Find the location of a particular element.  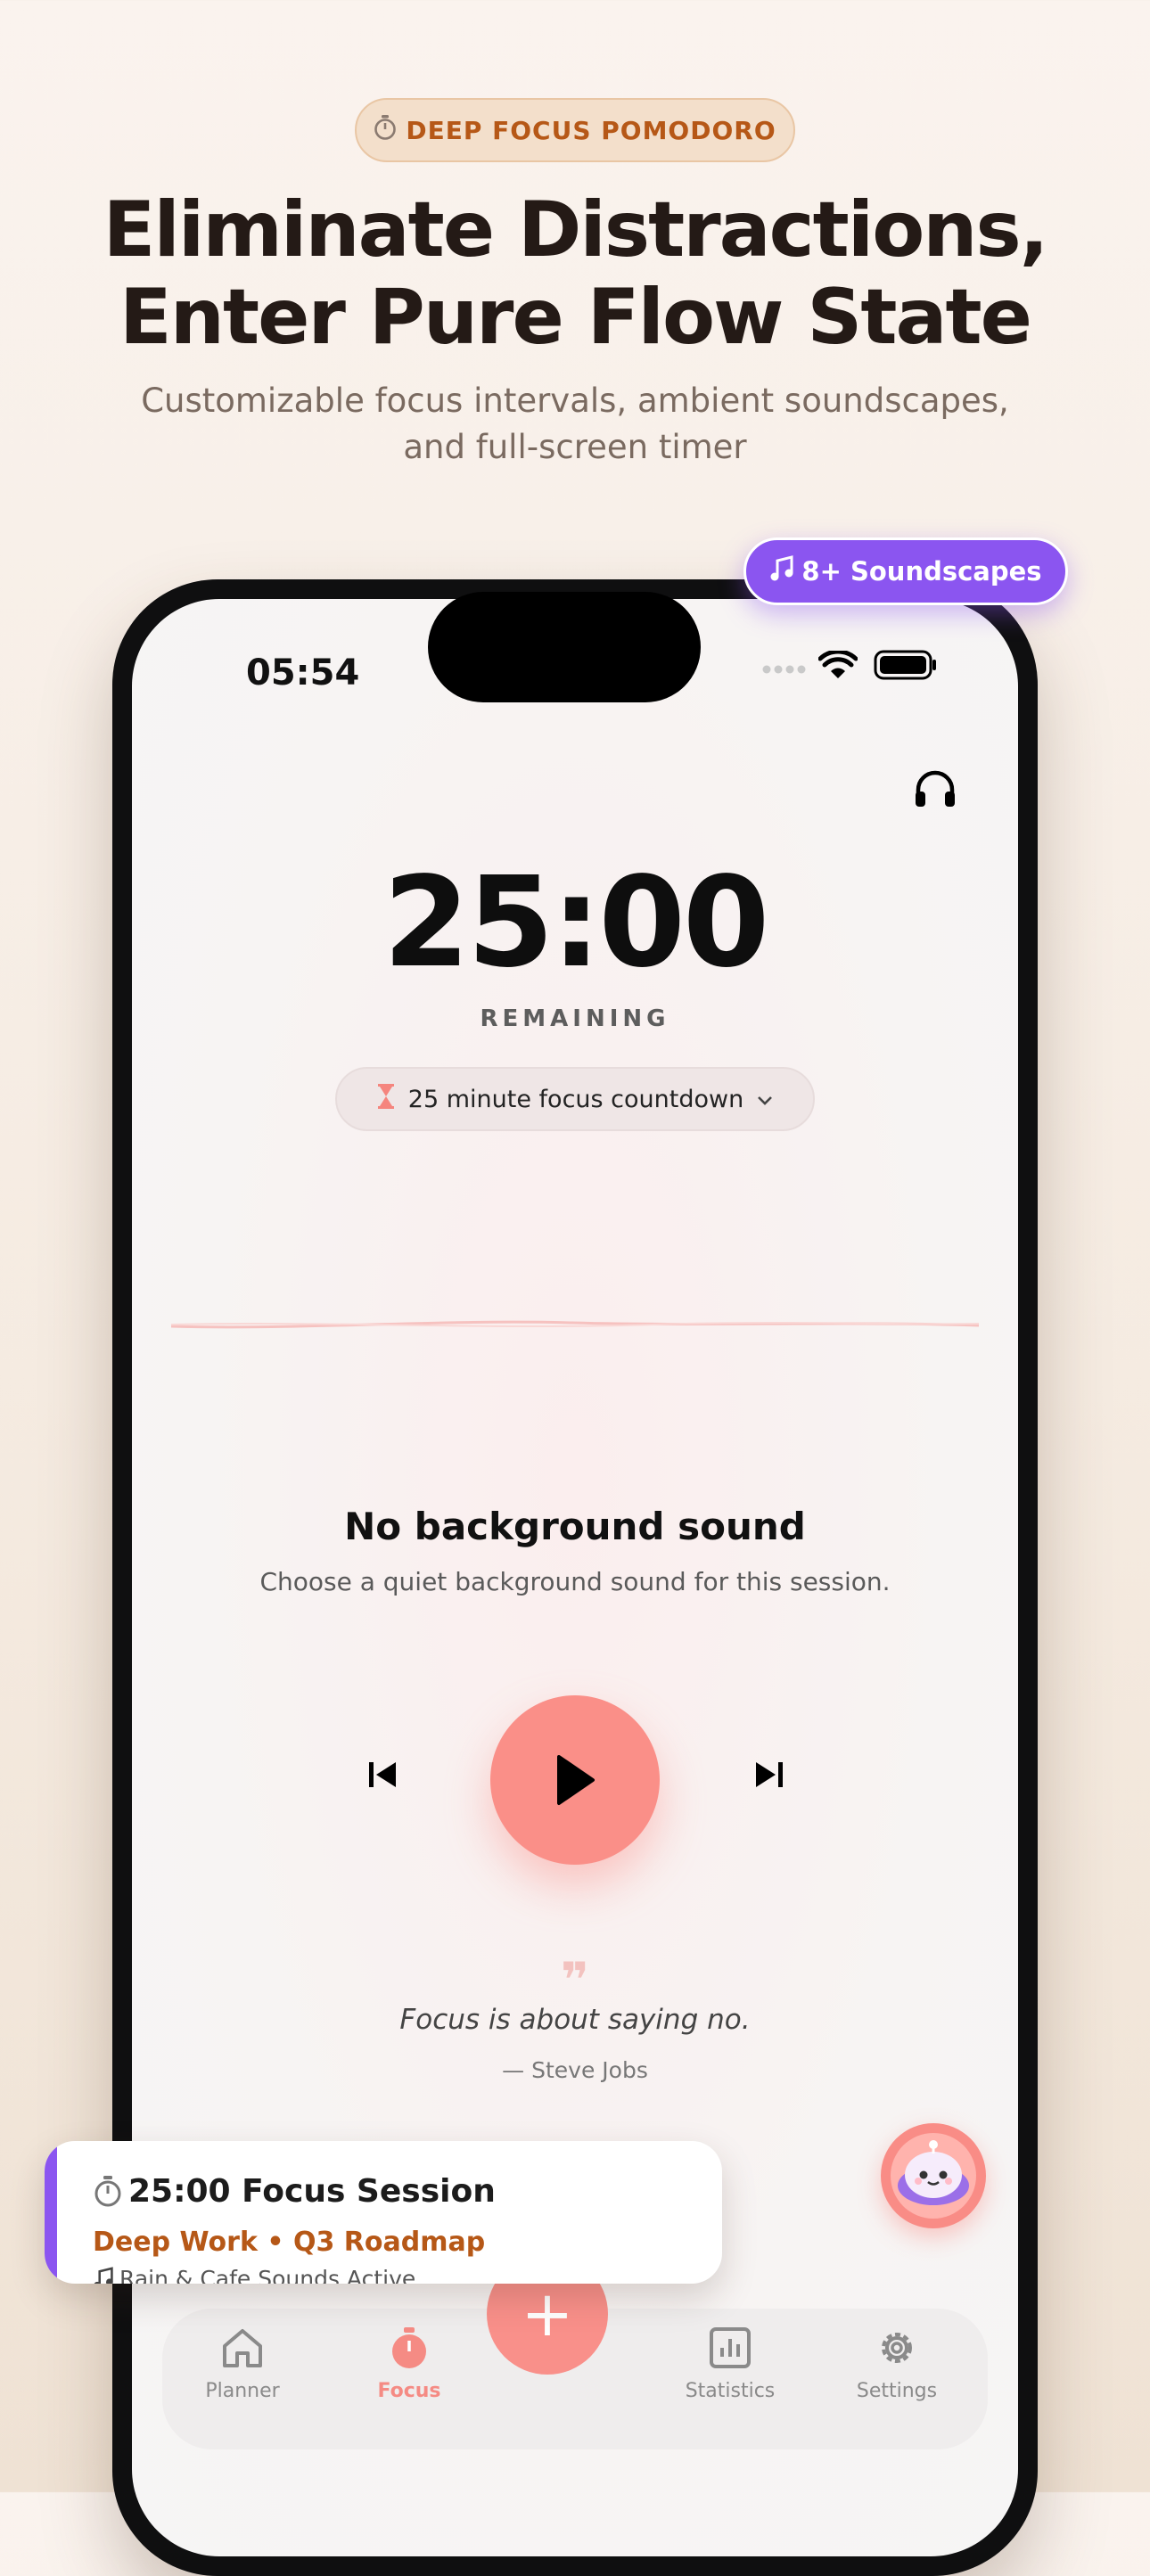

previous-track-button is located at coordinates (383, 1777).